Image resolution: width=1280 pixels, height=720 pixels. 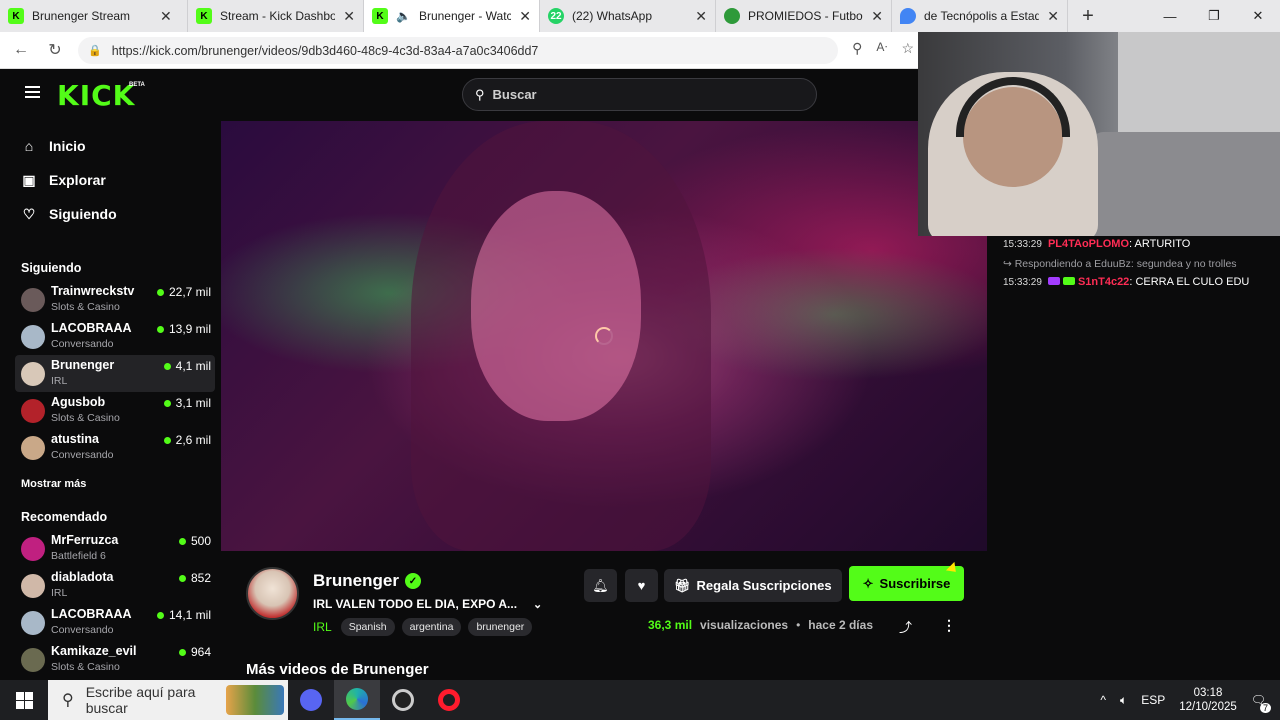 What do you see at coordinates (68, 700) in the screenshot?
I see `search-icon: ⚲` at bounding box center [68, 700].